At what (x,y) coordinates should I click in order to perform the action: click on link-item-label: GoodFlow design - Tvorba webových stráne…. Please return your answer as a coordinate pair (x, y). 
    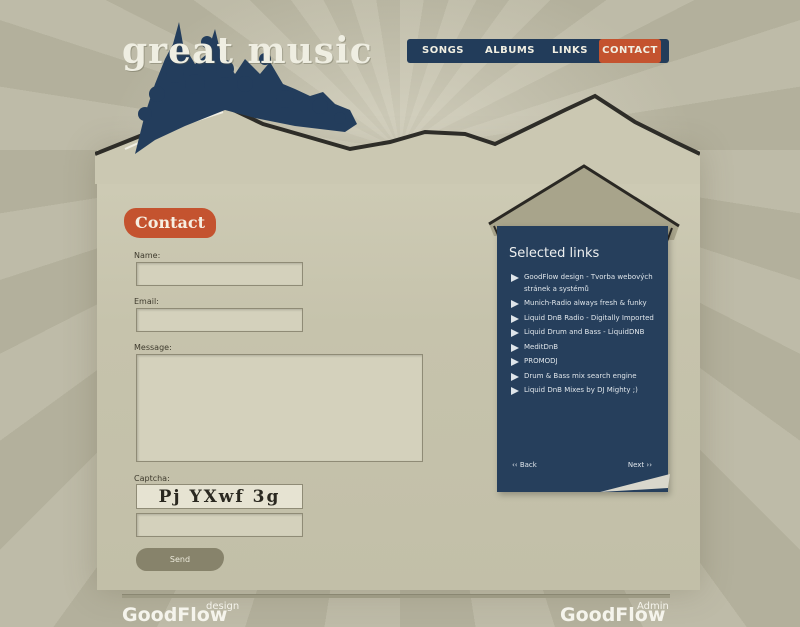
    Looking at the image, I should click on (588, 283).